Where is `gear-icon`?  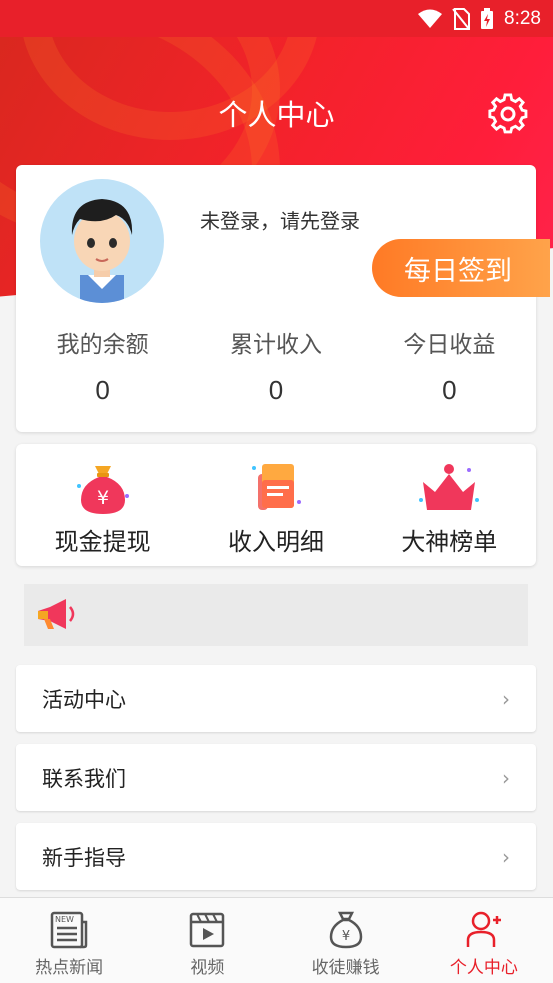 gear-icon is located at coordinates (508, 113).